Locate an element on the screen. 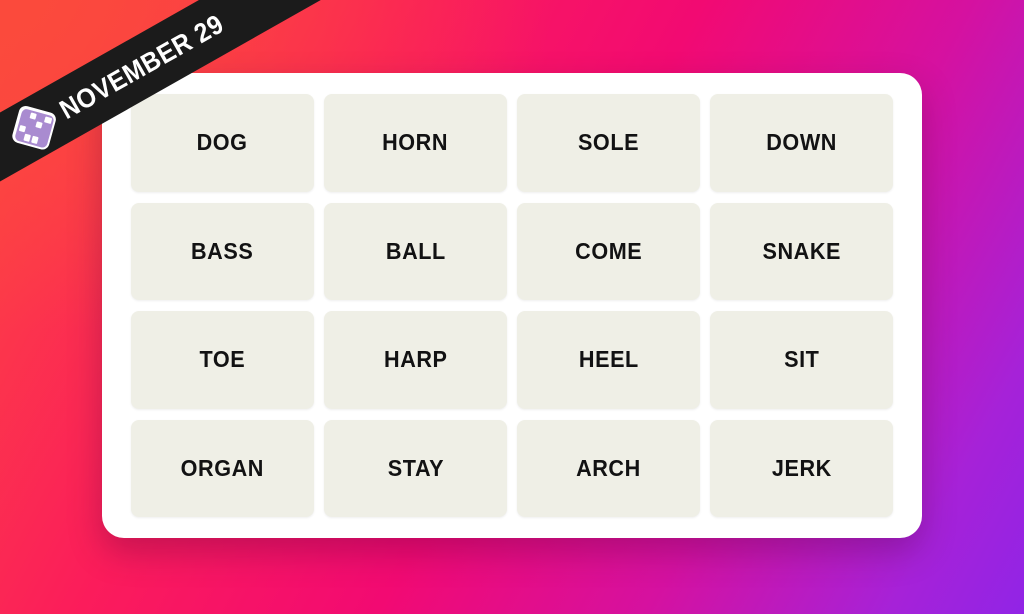 The width and height of the screenshot is (1024, 614). word-tile-label: COME is located at coordinates (608, 250).